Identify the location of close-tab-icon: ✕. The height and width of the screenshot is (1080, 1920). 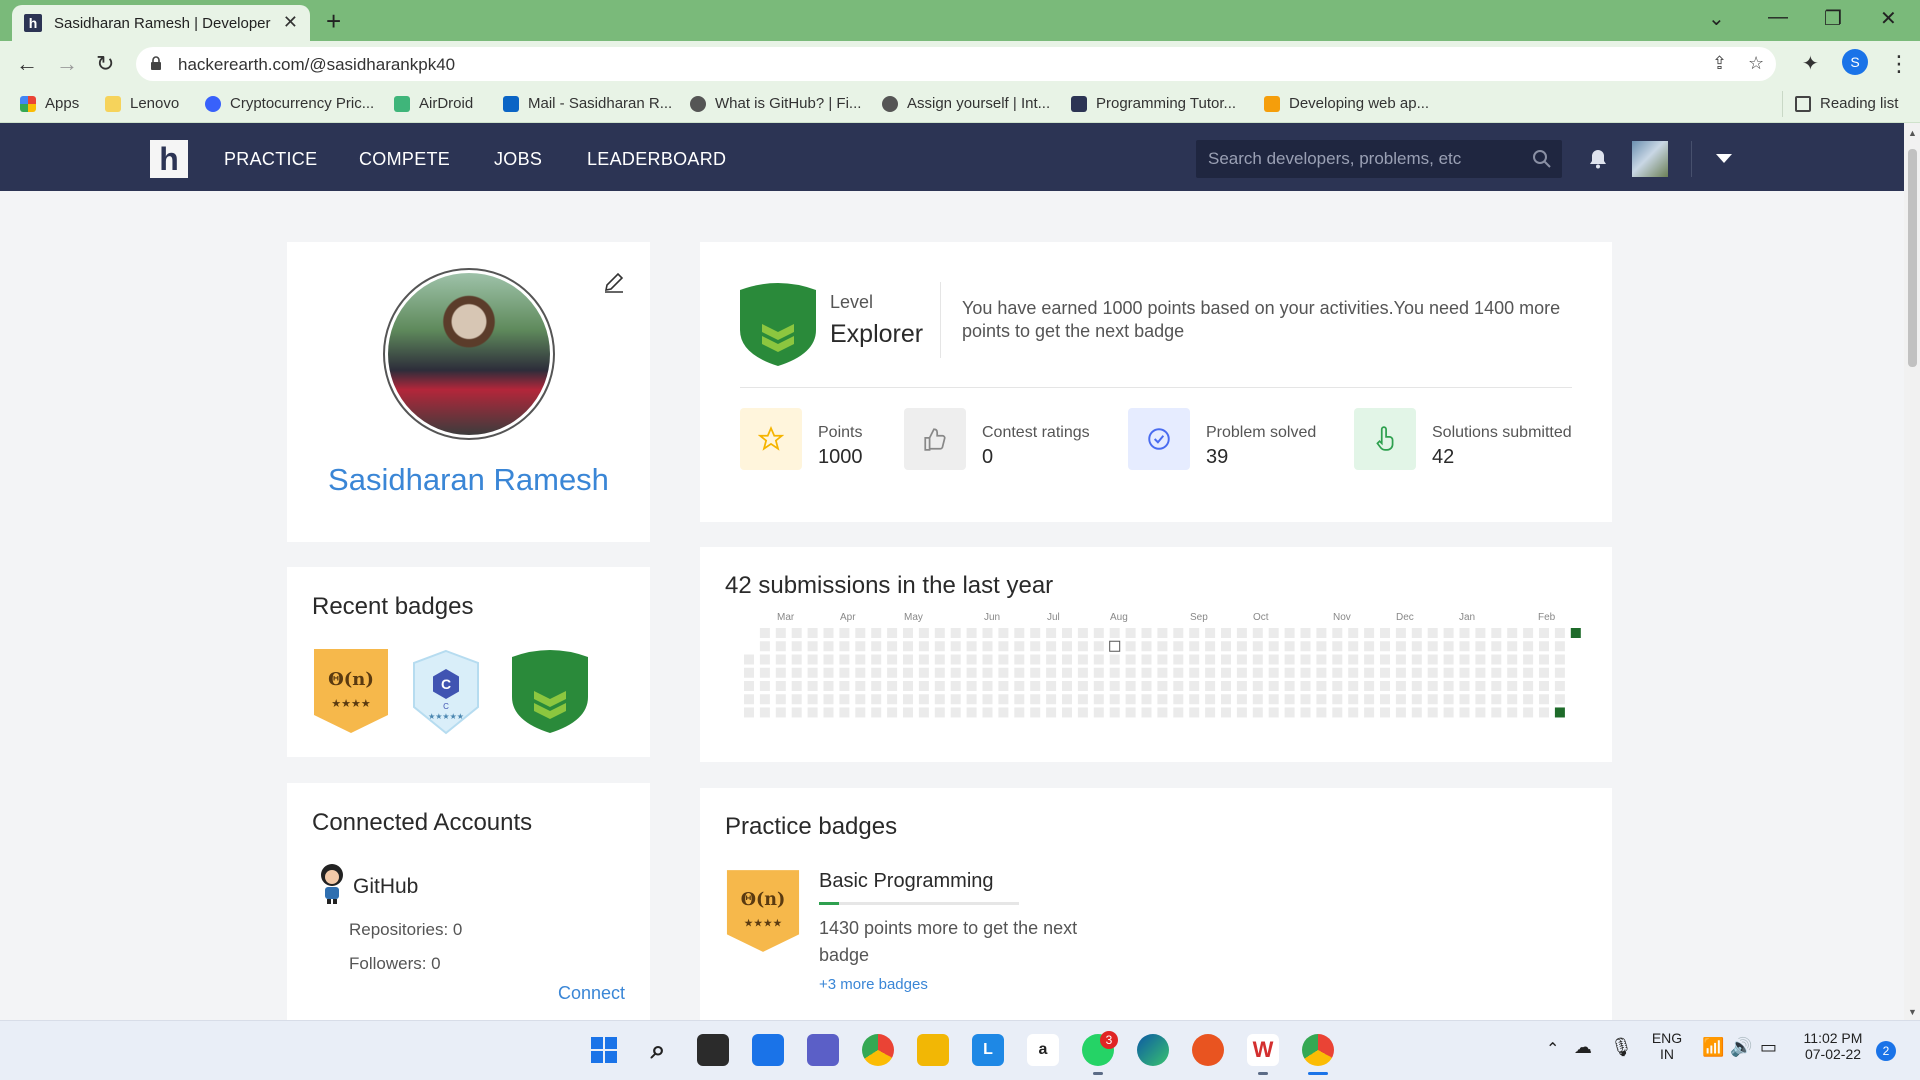
(290, 22).